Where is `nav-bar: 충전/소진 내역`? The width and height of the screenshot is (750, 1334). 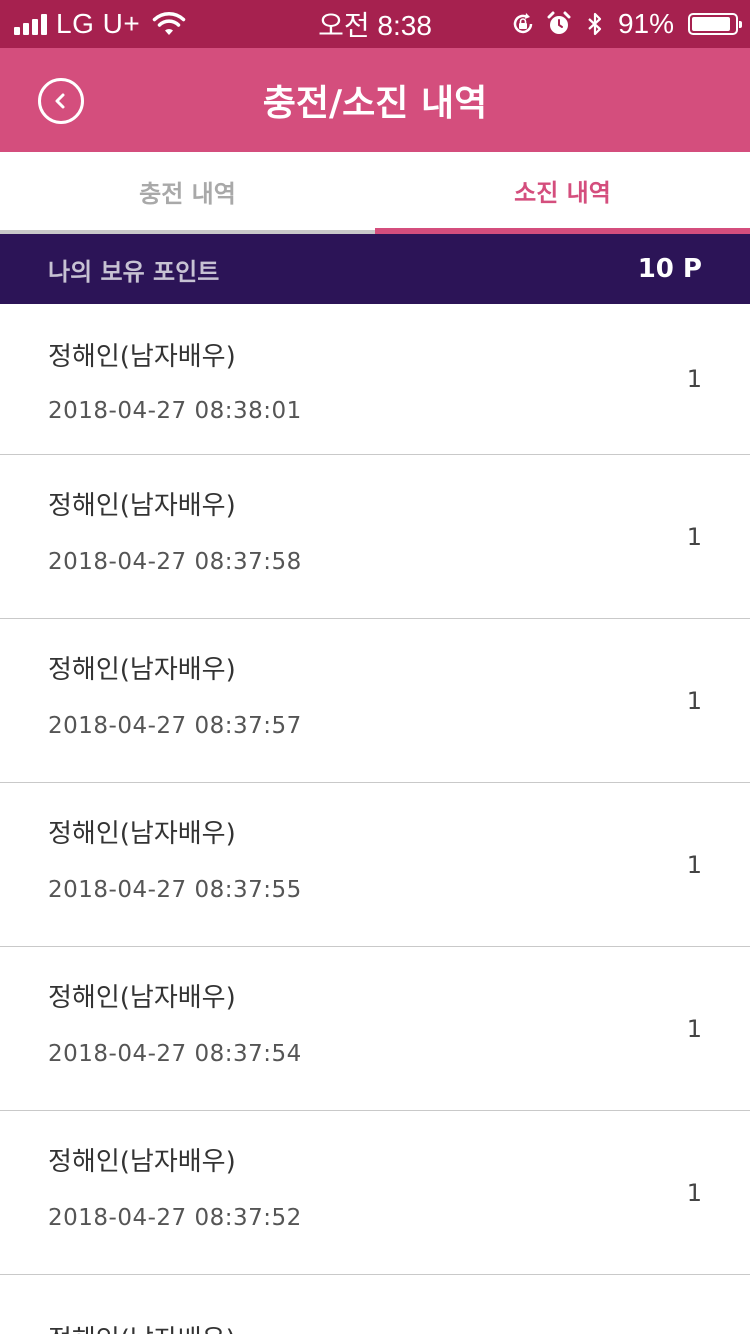 nav-bar: 충전/소진 내역 is located at coordinates (375, 100).